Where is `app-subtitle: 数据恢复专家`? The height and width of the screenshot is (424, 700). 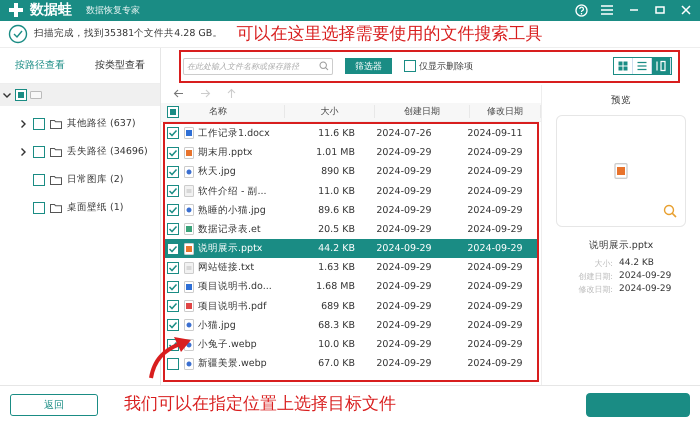 app-subtitle: 数据恢复专家 is located at coordinates (113, 10).